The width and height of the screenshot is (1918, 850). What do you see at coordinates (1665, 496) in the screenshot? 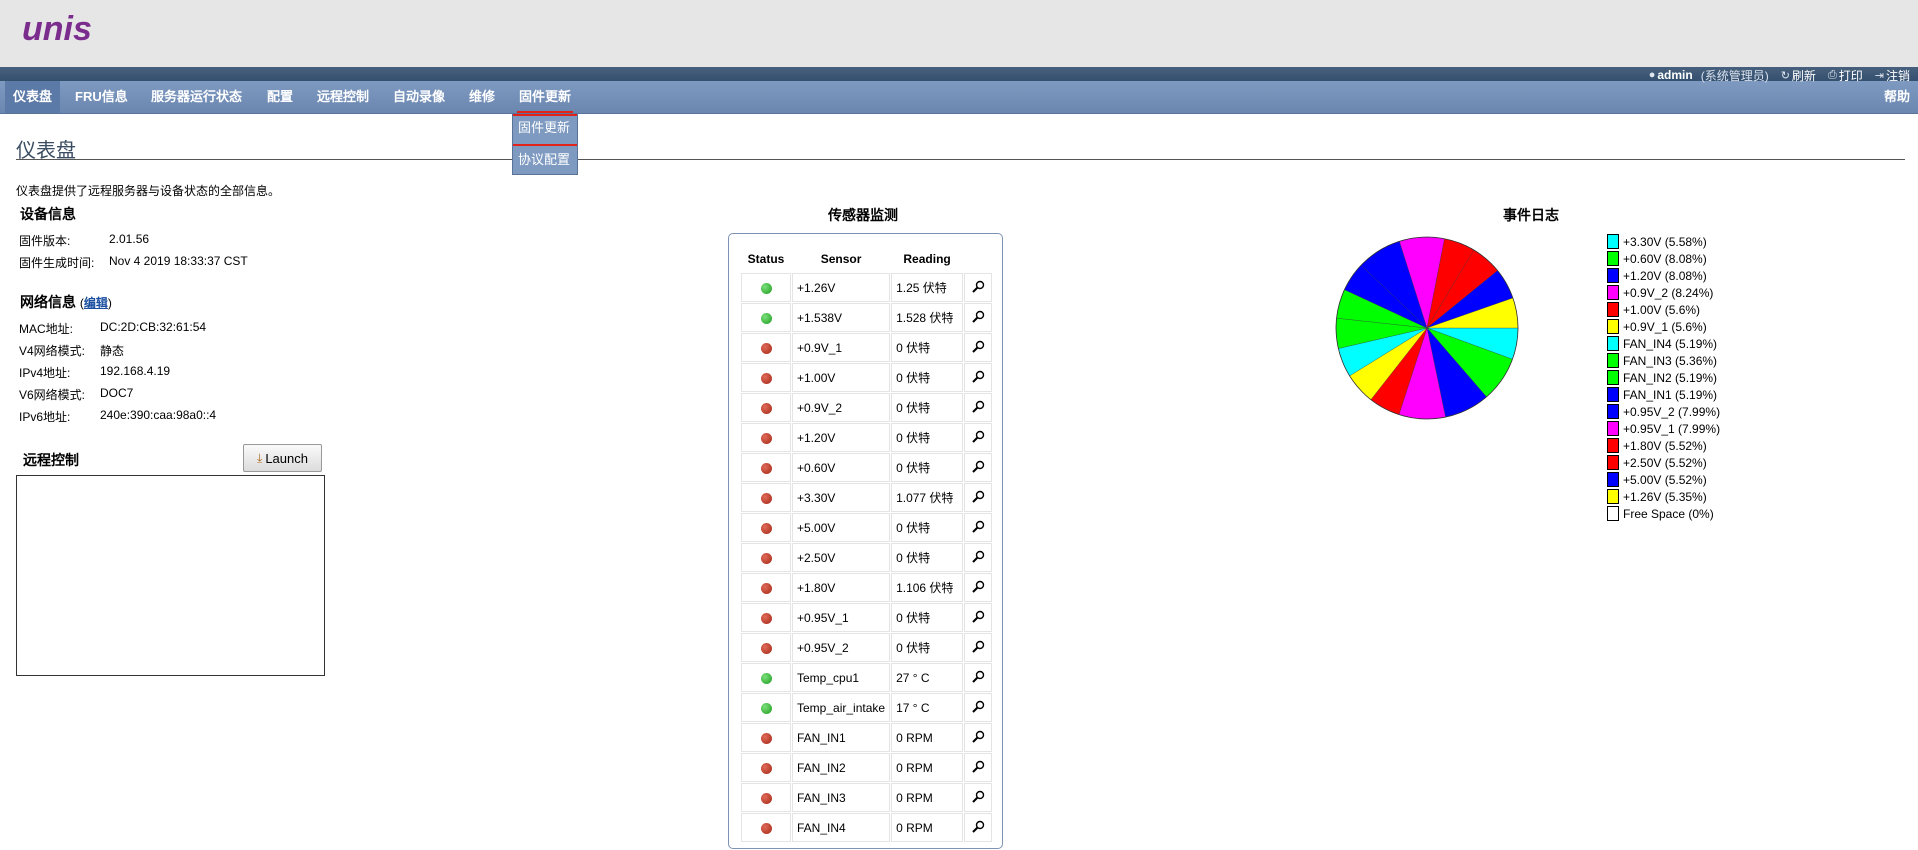
I see `legend-label: +1.26V (5.35%)` at bounding box center [1665, 496].